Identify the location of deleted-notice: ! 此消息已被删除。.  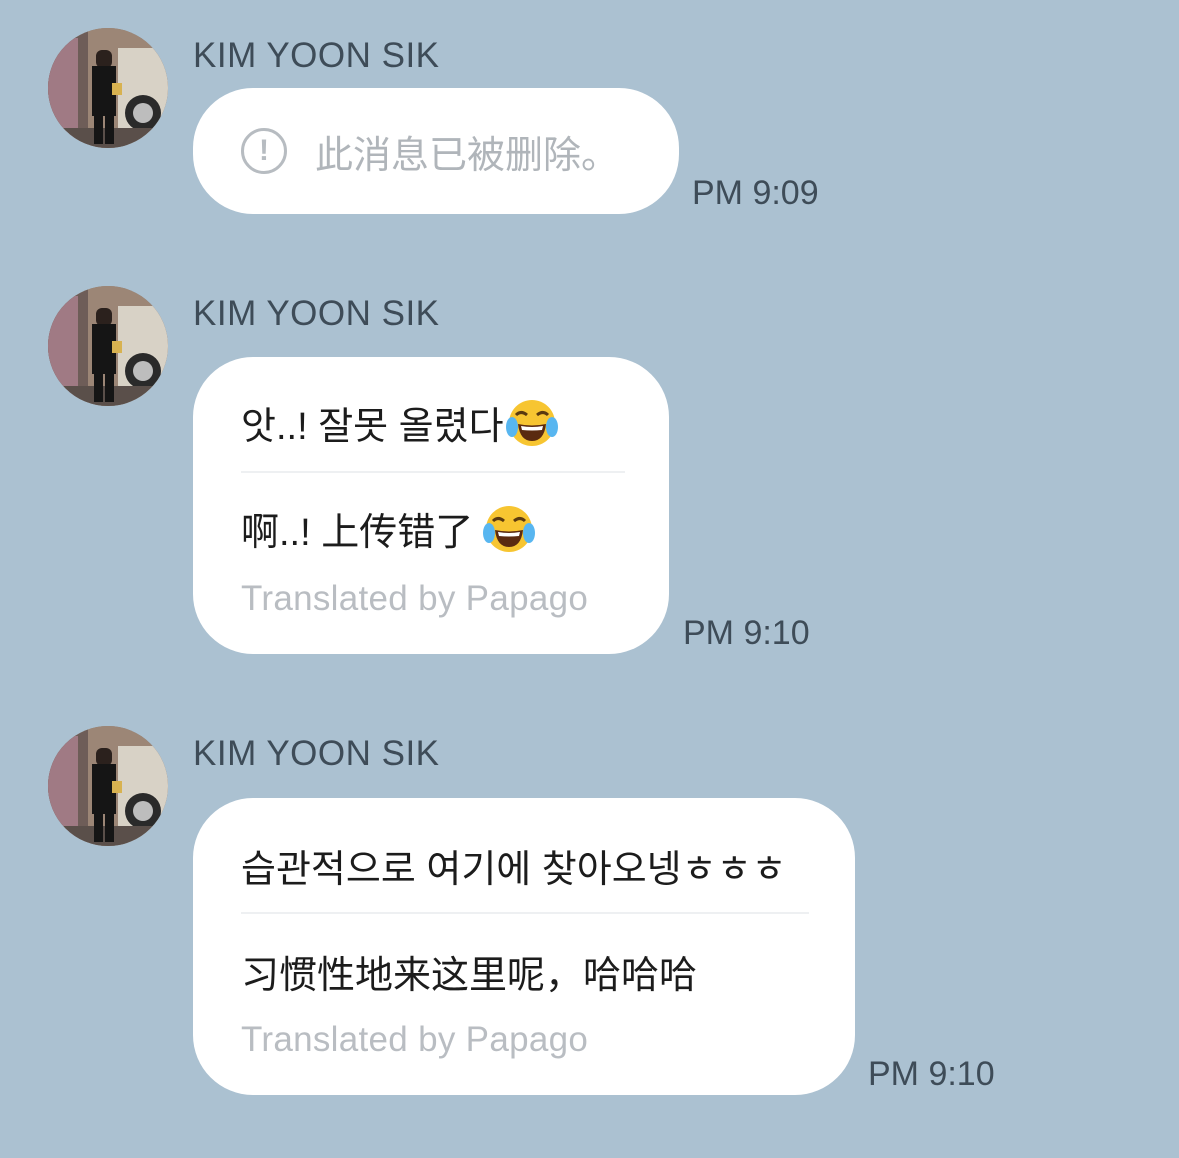
(430, 151).